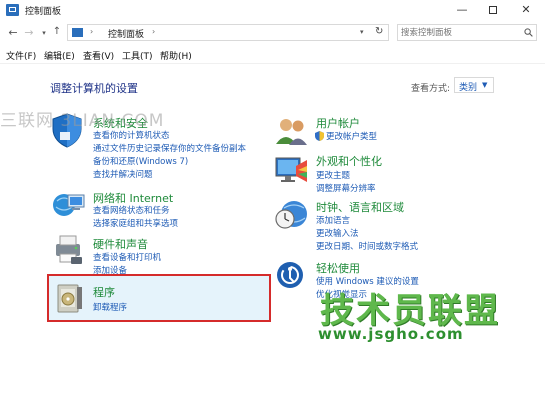  What do you see at coordinates (291, 169) in the screenshot?
I see `appearance-icon` at bounding box center [291, 169].